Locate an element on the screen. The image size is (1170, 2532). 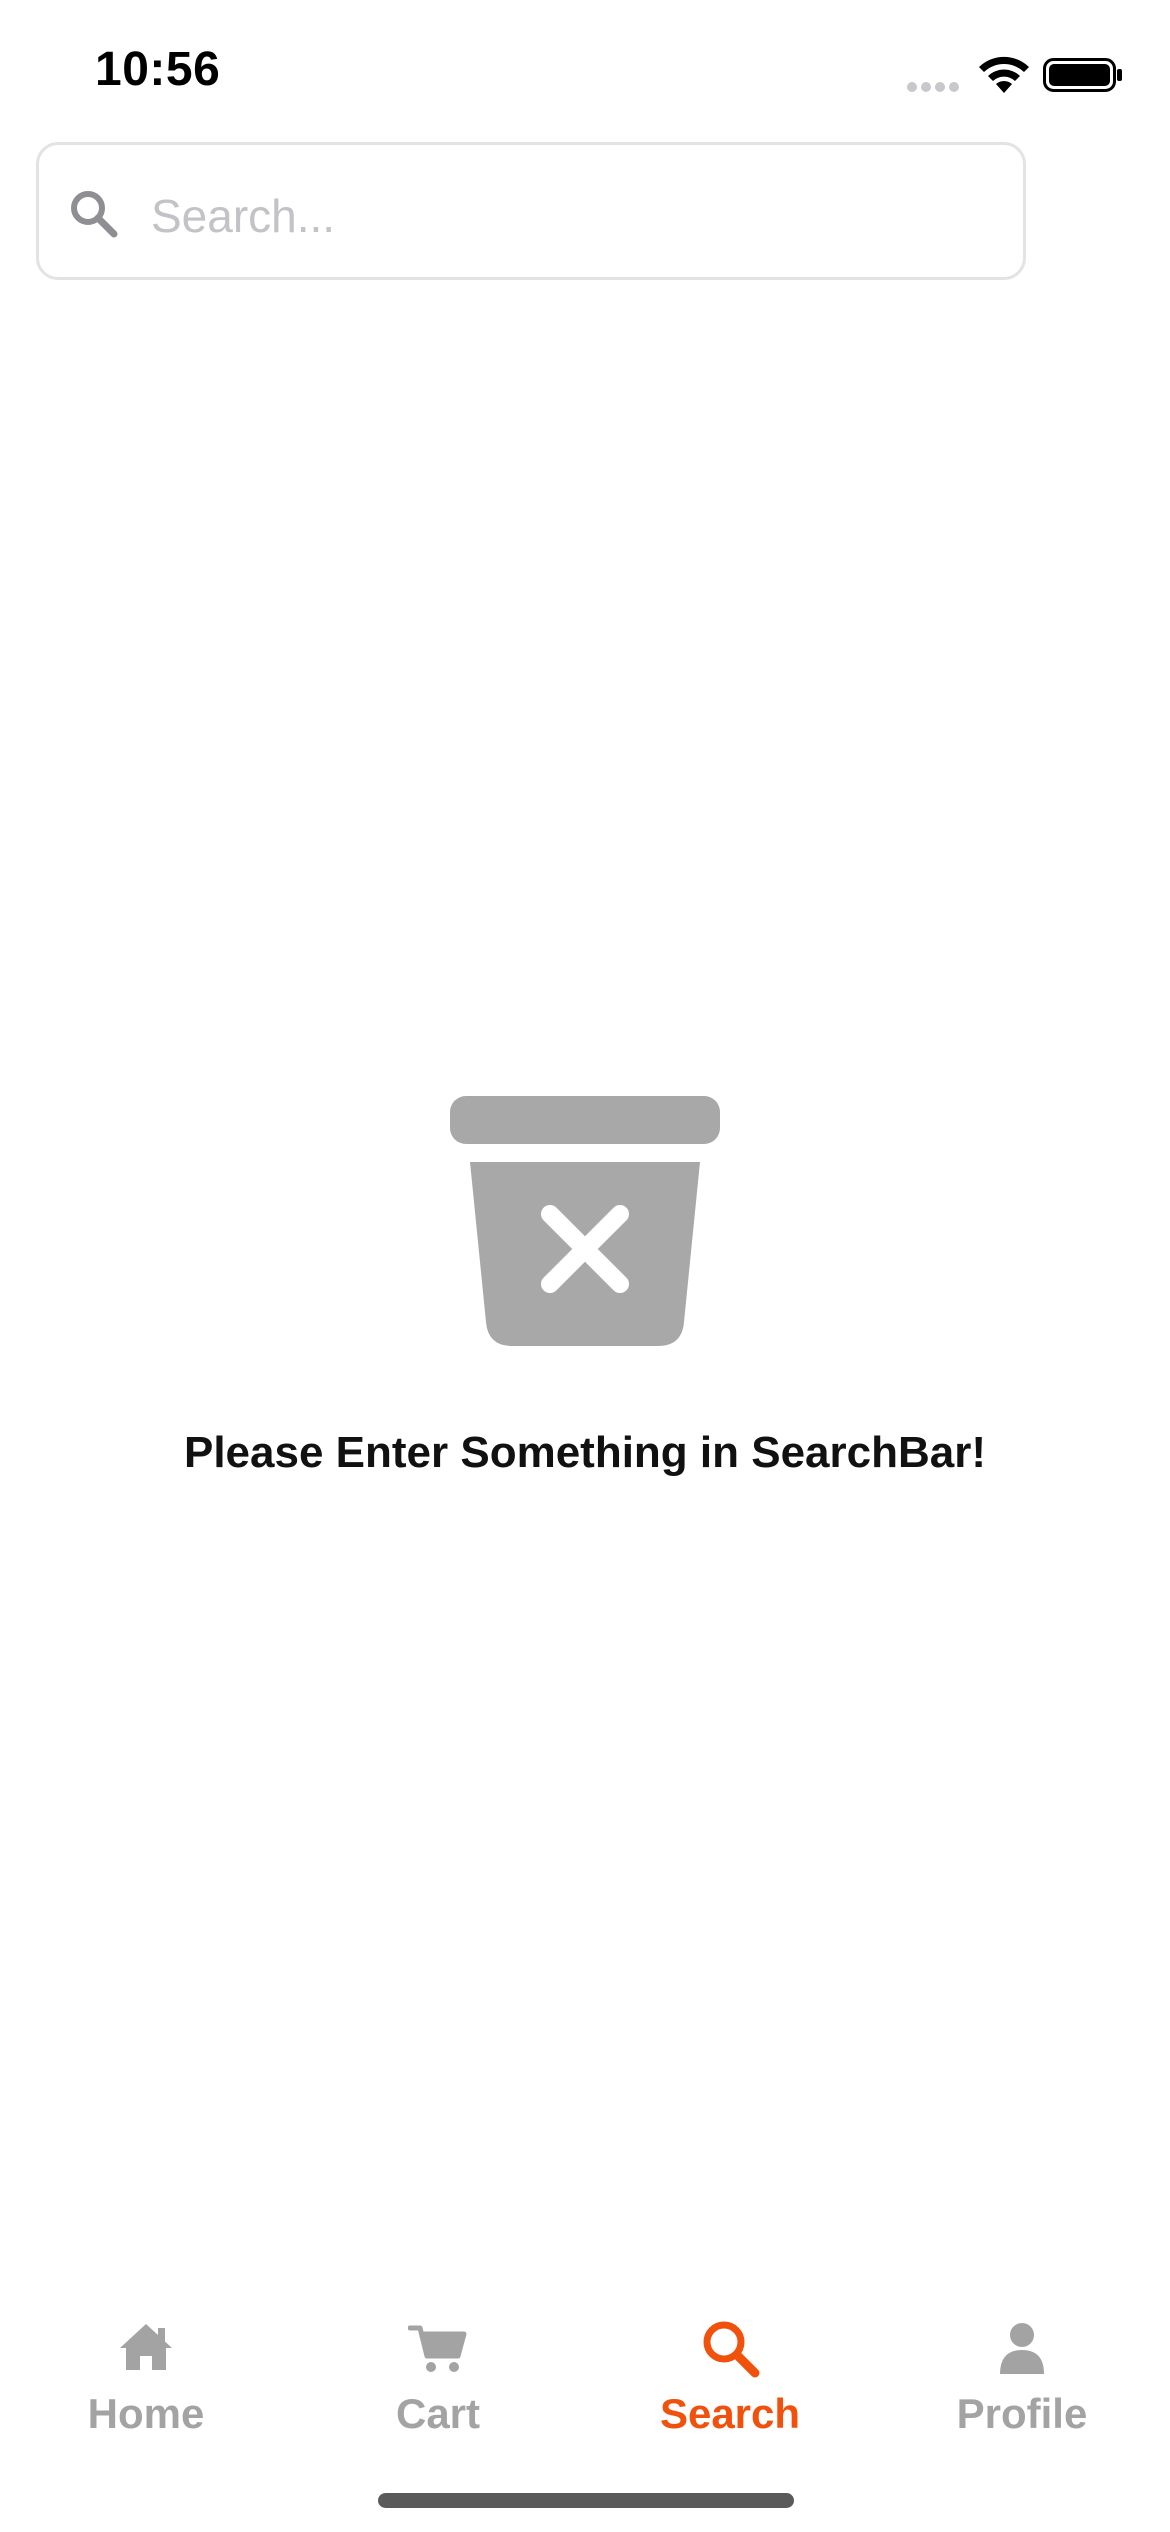
home-icon is located at coordinates (146, 2347).